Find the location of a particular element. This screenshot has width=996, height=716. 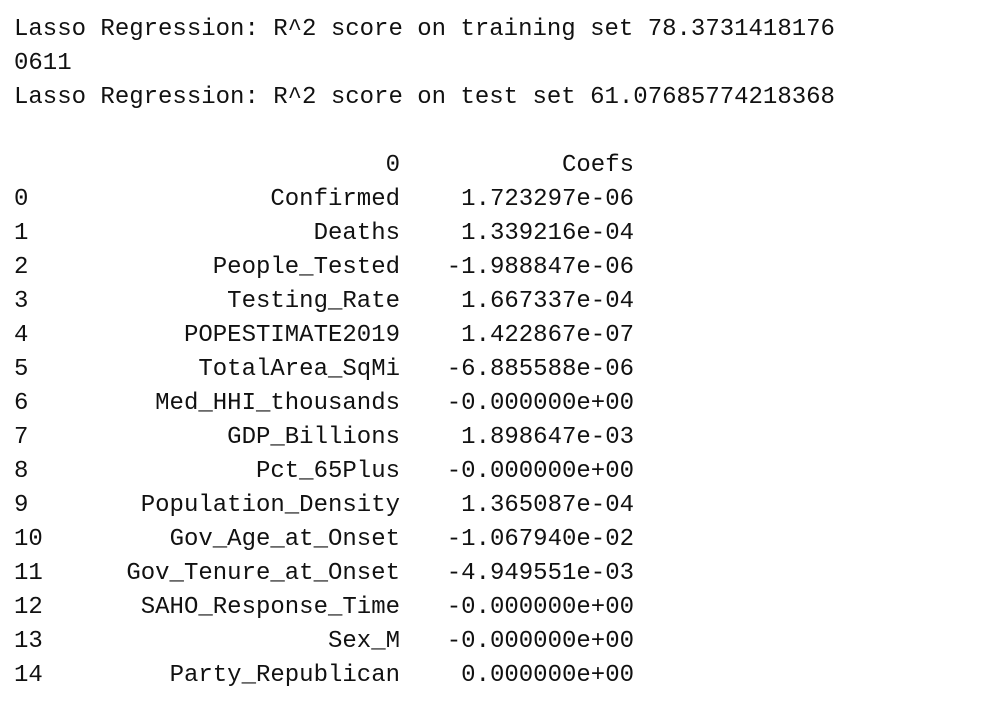

row-coef: -6.885588e-06 is located at coordinates (540, 369).